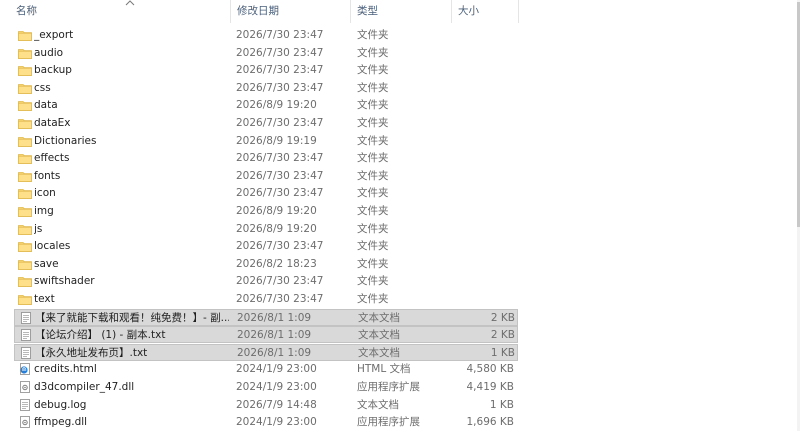 The width and height of the screenshot is (800, 431). I want to click on column-header-date: 修改日期, so click(290, 11).